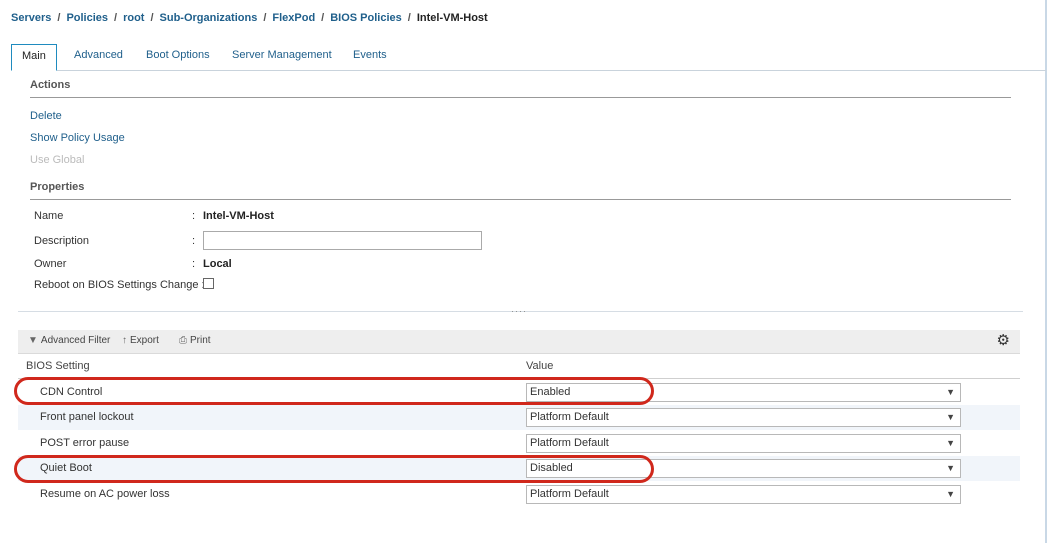 This screenshot has width=1047, height=543. Describe the element at coordinates (194, 216) in the screenshot. I see `name-colon: :` at that location.